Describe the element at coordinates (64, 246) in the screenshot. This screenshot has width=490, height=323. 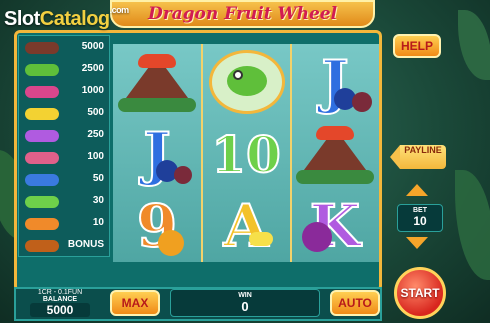
I see `paytable-row: BONUS` at that location.